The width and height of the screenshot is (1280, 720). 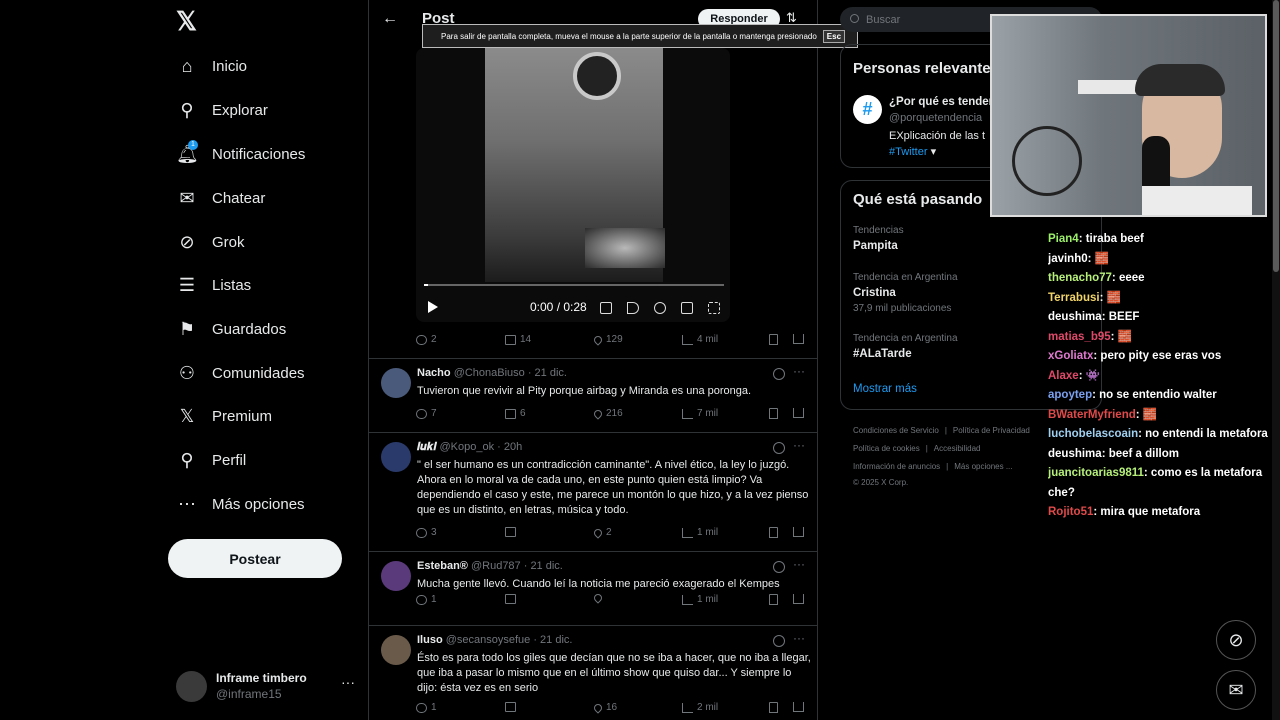 What do you see at coordinates (633, 308) in the screenshot?
I see `volume-icon` at bounding box center [633, 308].